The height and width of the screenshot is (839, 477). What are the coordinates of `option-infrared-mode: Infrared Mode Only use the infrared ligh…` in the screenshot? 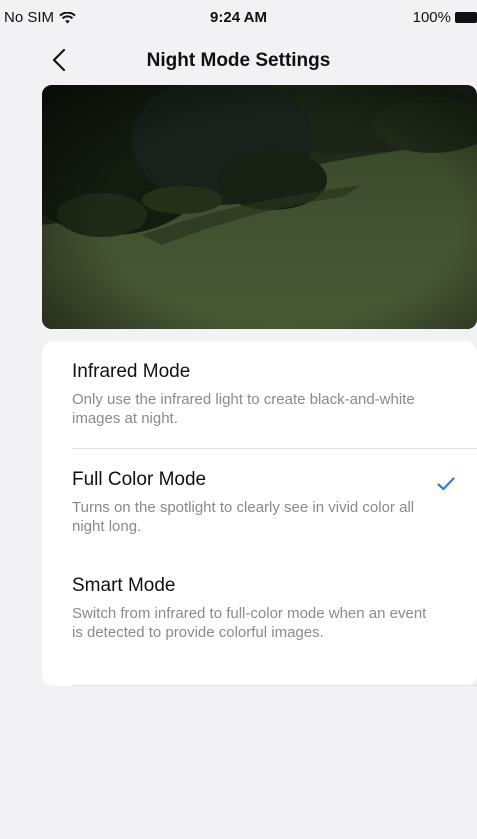 It's located at (259, 395).